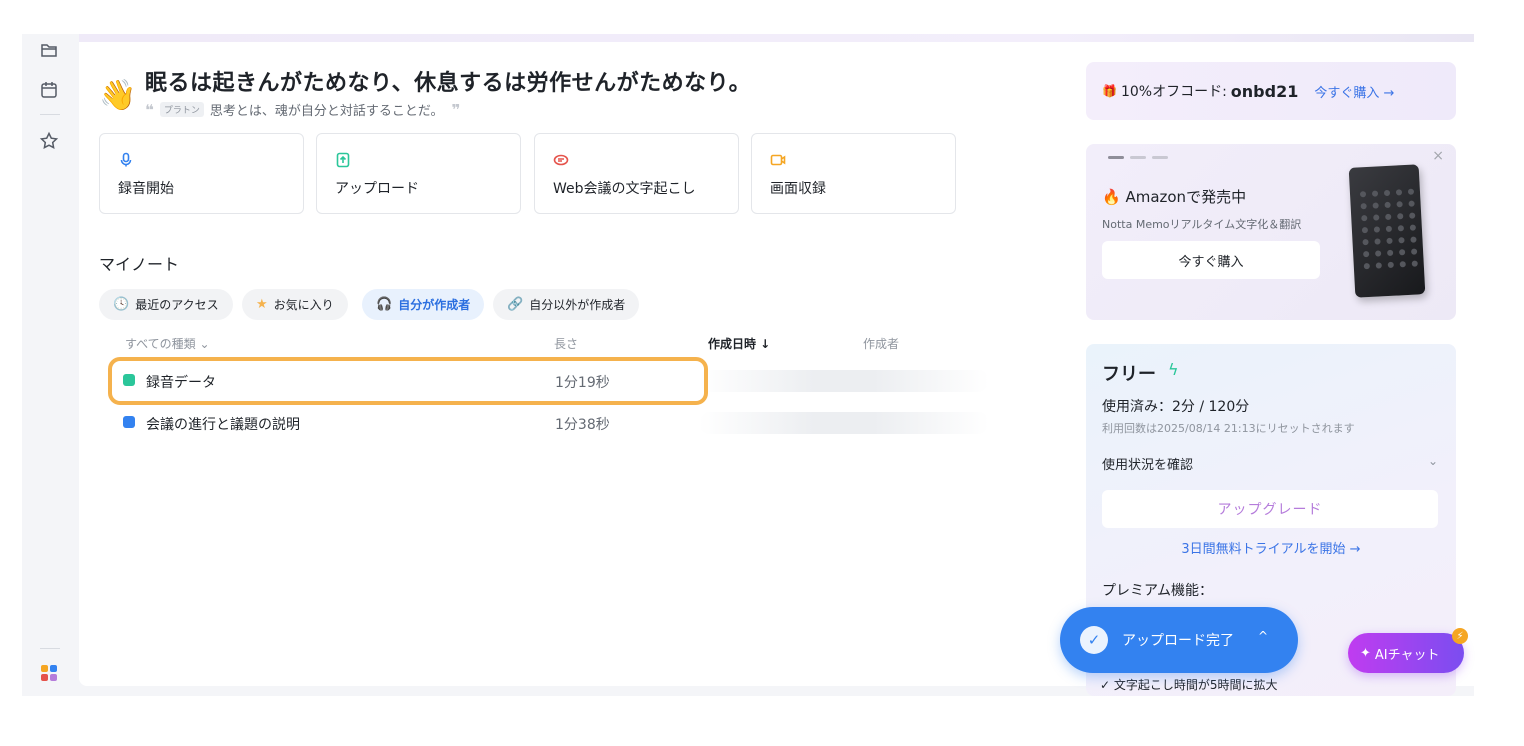 The height and width of the screenshot is (746, 1524). What do you see at coordinates (1387, 231) in the screenshot?
I see `notta-memo-device-image` at bounding box center [1387, 231].